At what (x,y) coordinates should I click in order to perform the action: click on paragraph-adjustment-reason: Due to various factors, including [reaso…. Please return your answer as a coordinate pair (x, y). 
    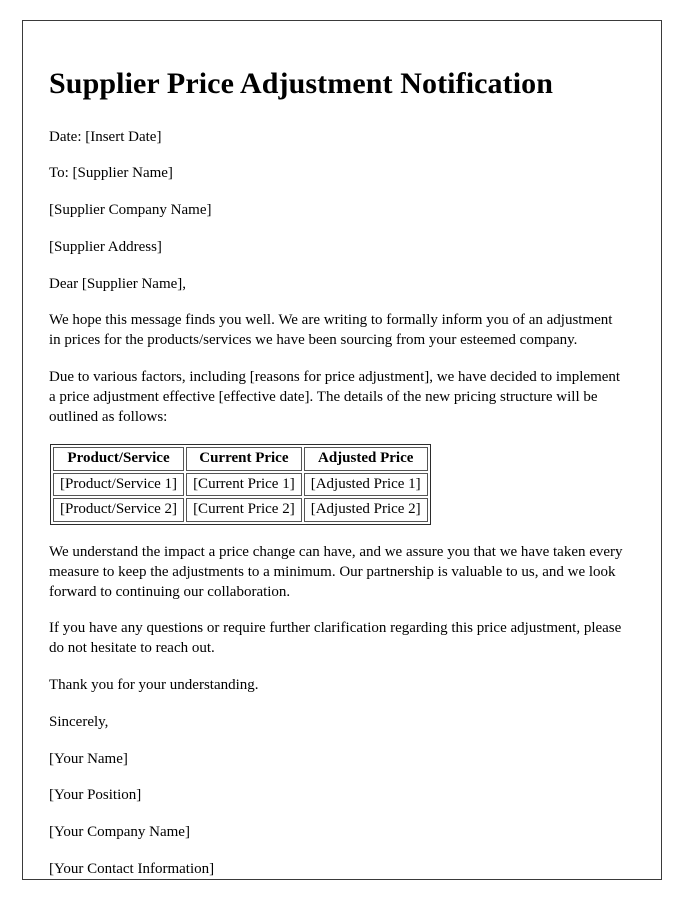
    Looking at the image, I should click on (335, 397).